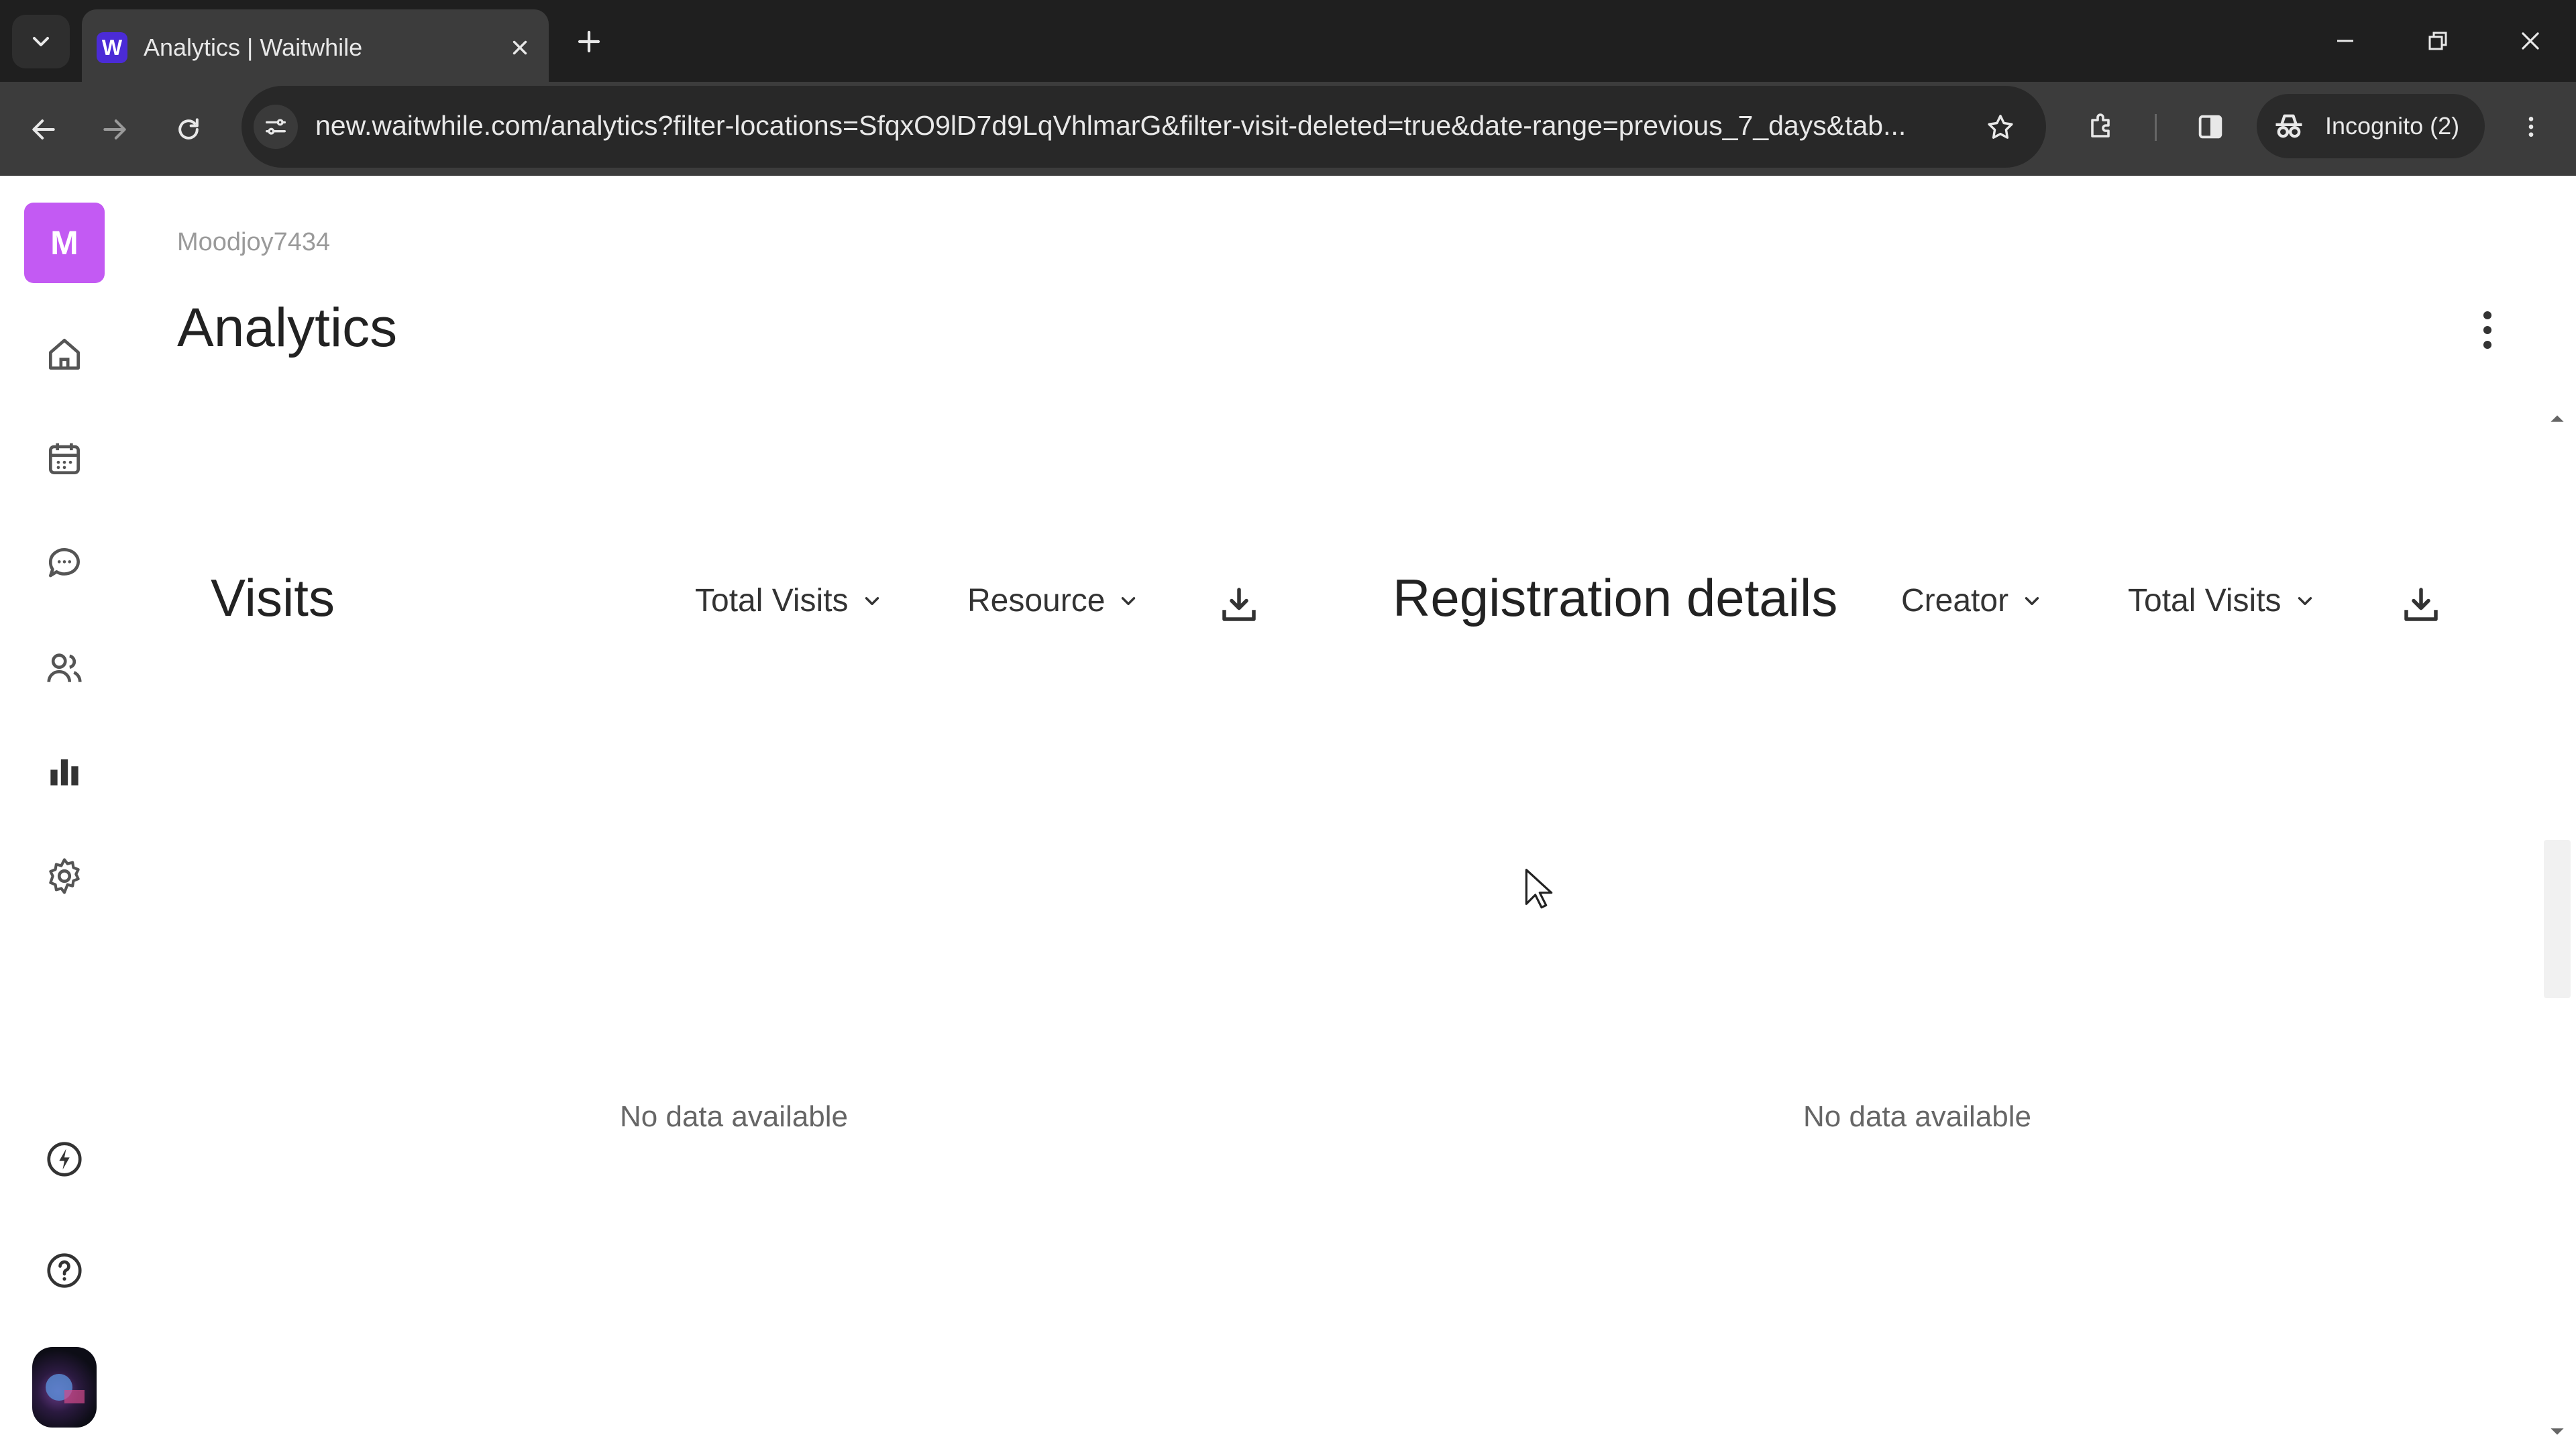  What do you see at coordinates (1917, 1116) in the screenshot?
I see `registration-empty-state: No data available` at bounding box center [1917, 1116].